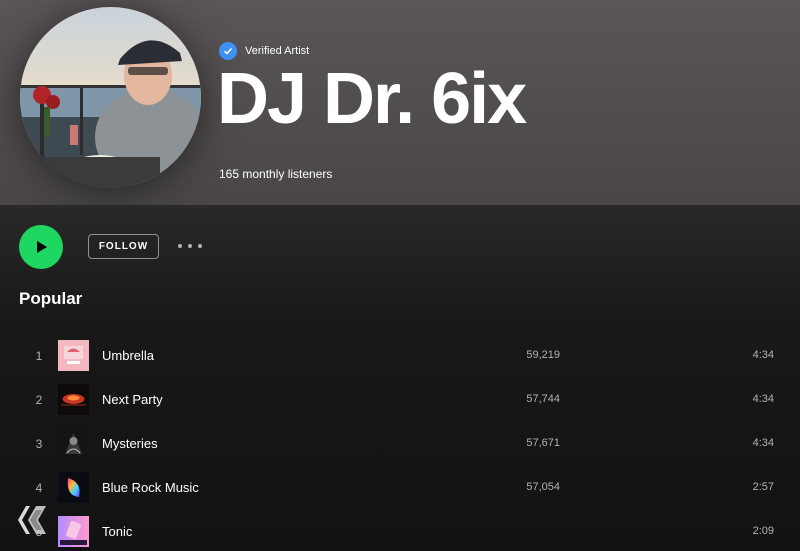 The image size is (800, 551). I want to click on track-title: Next Party, so click(132, 399).